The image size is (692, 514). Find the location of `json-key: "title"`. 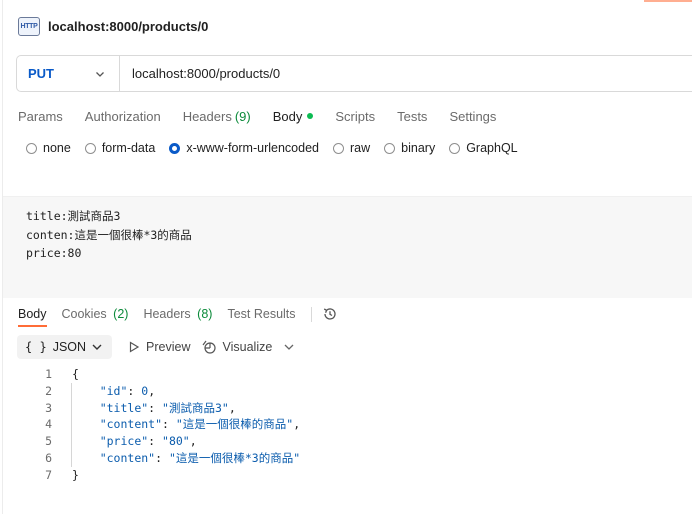

json-key: "title" is located at coordinates (124, 407).